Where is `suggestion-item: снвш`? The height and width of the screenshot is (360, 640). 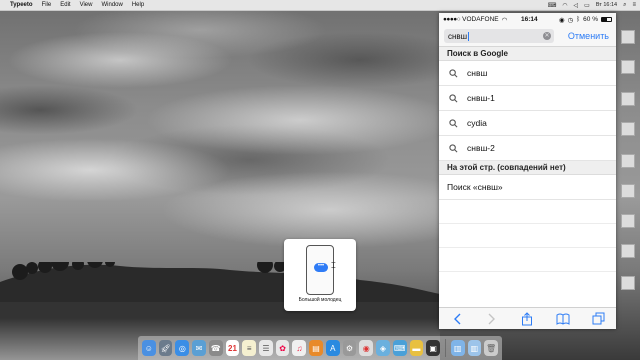 suggestion-item: снвш is located at coordinates (527, 73).